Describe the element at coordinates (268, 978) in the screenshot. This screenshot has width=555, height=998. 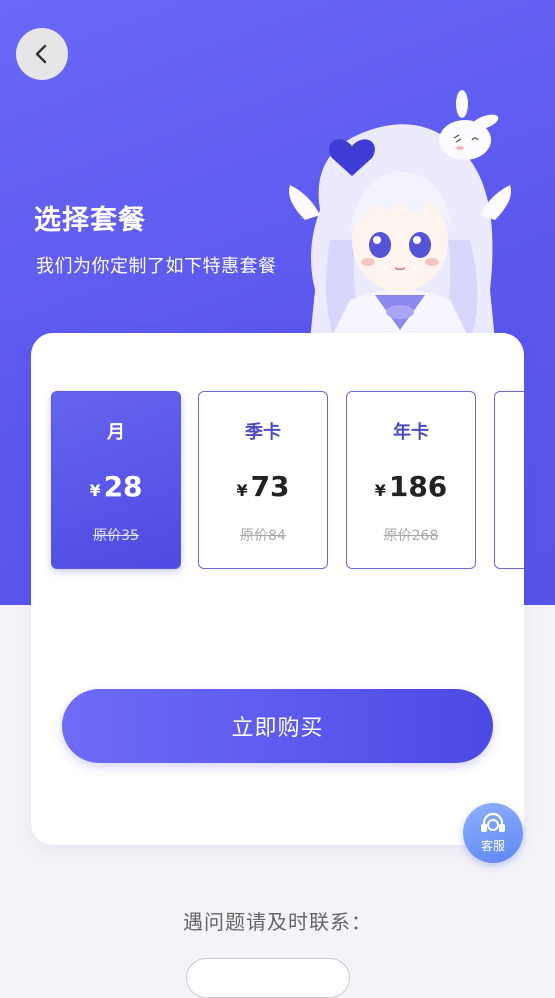
I see `contact-button` at that location.